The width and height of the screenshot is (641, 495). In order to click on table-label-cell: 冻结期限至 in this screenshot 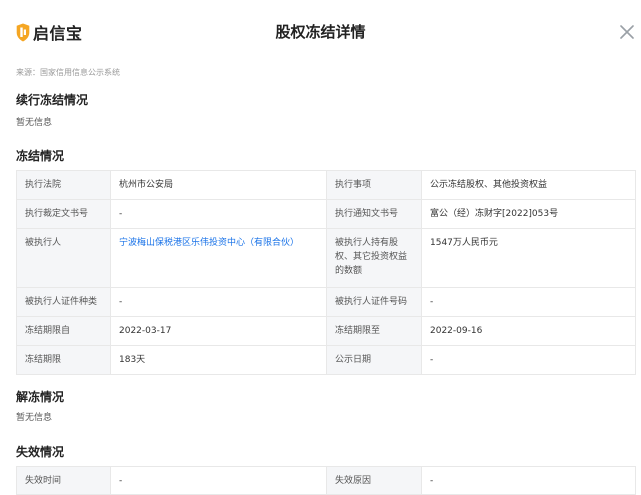, I will do `click(374, 331)`.